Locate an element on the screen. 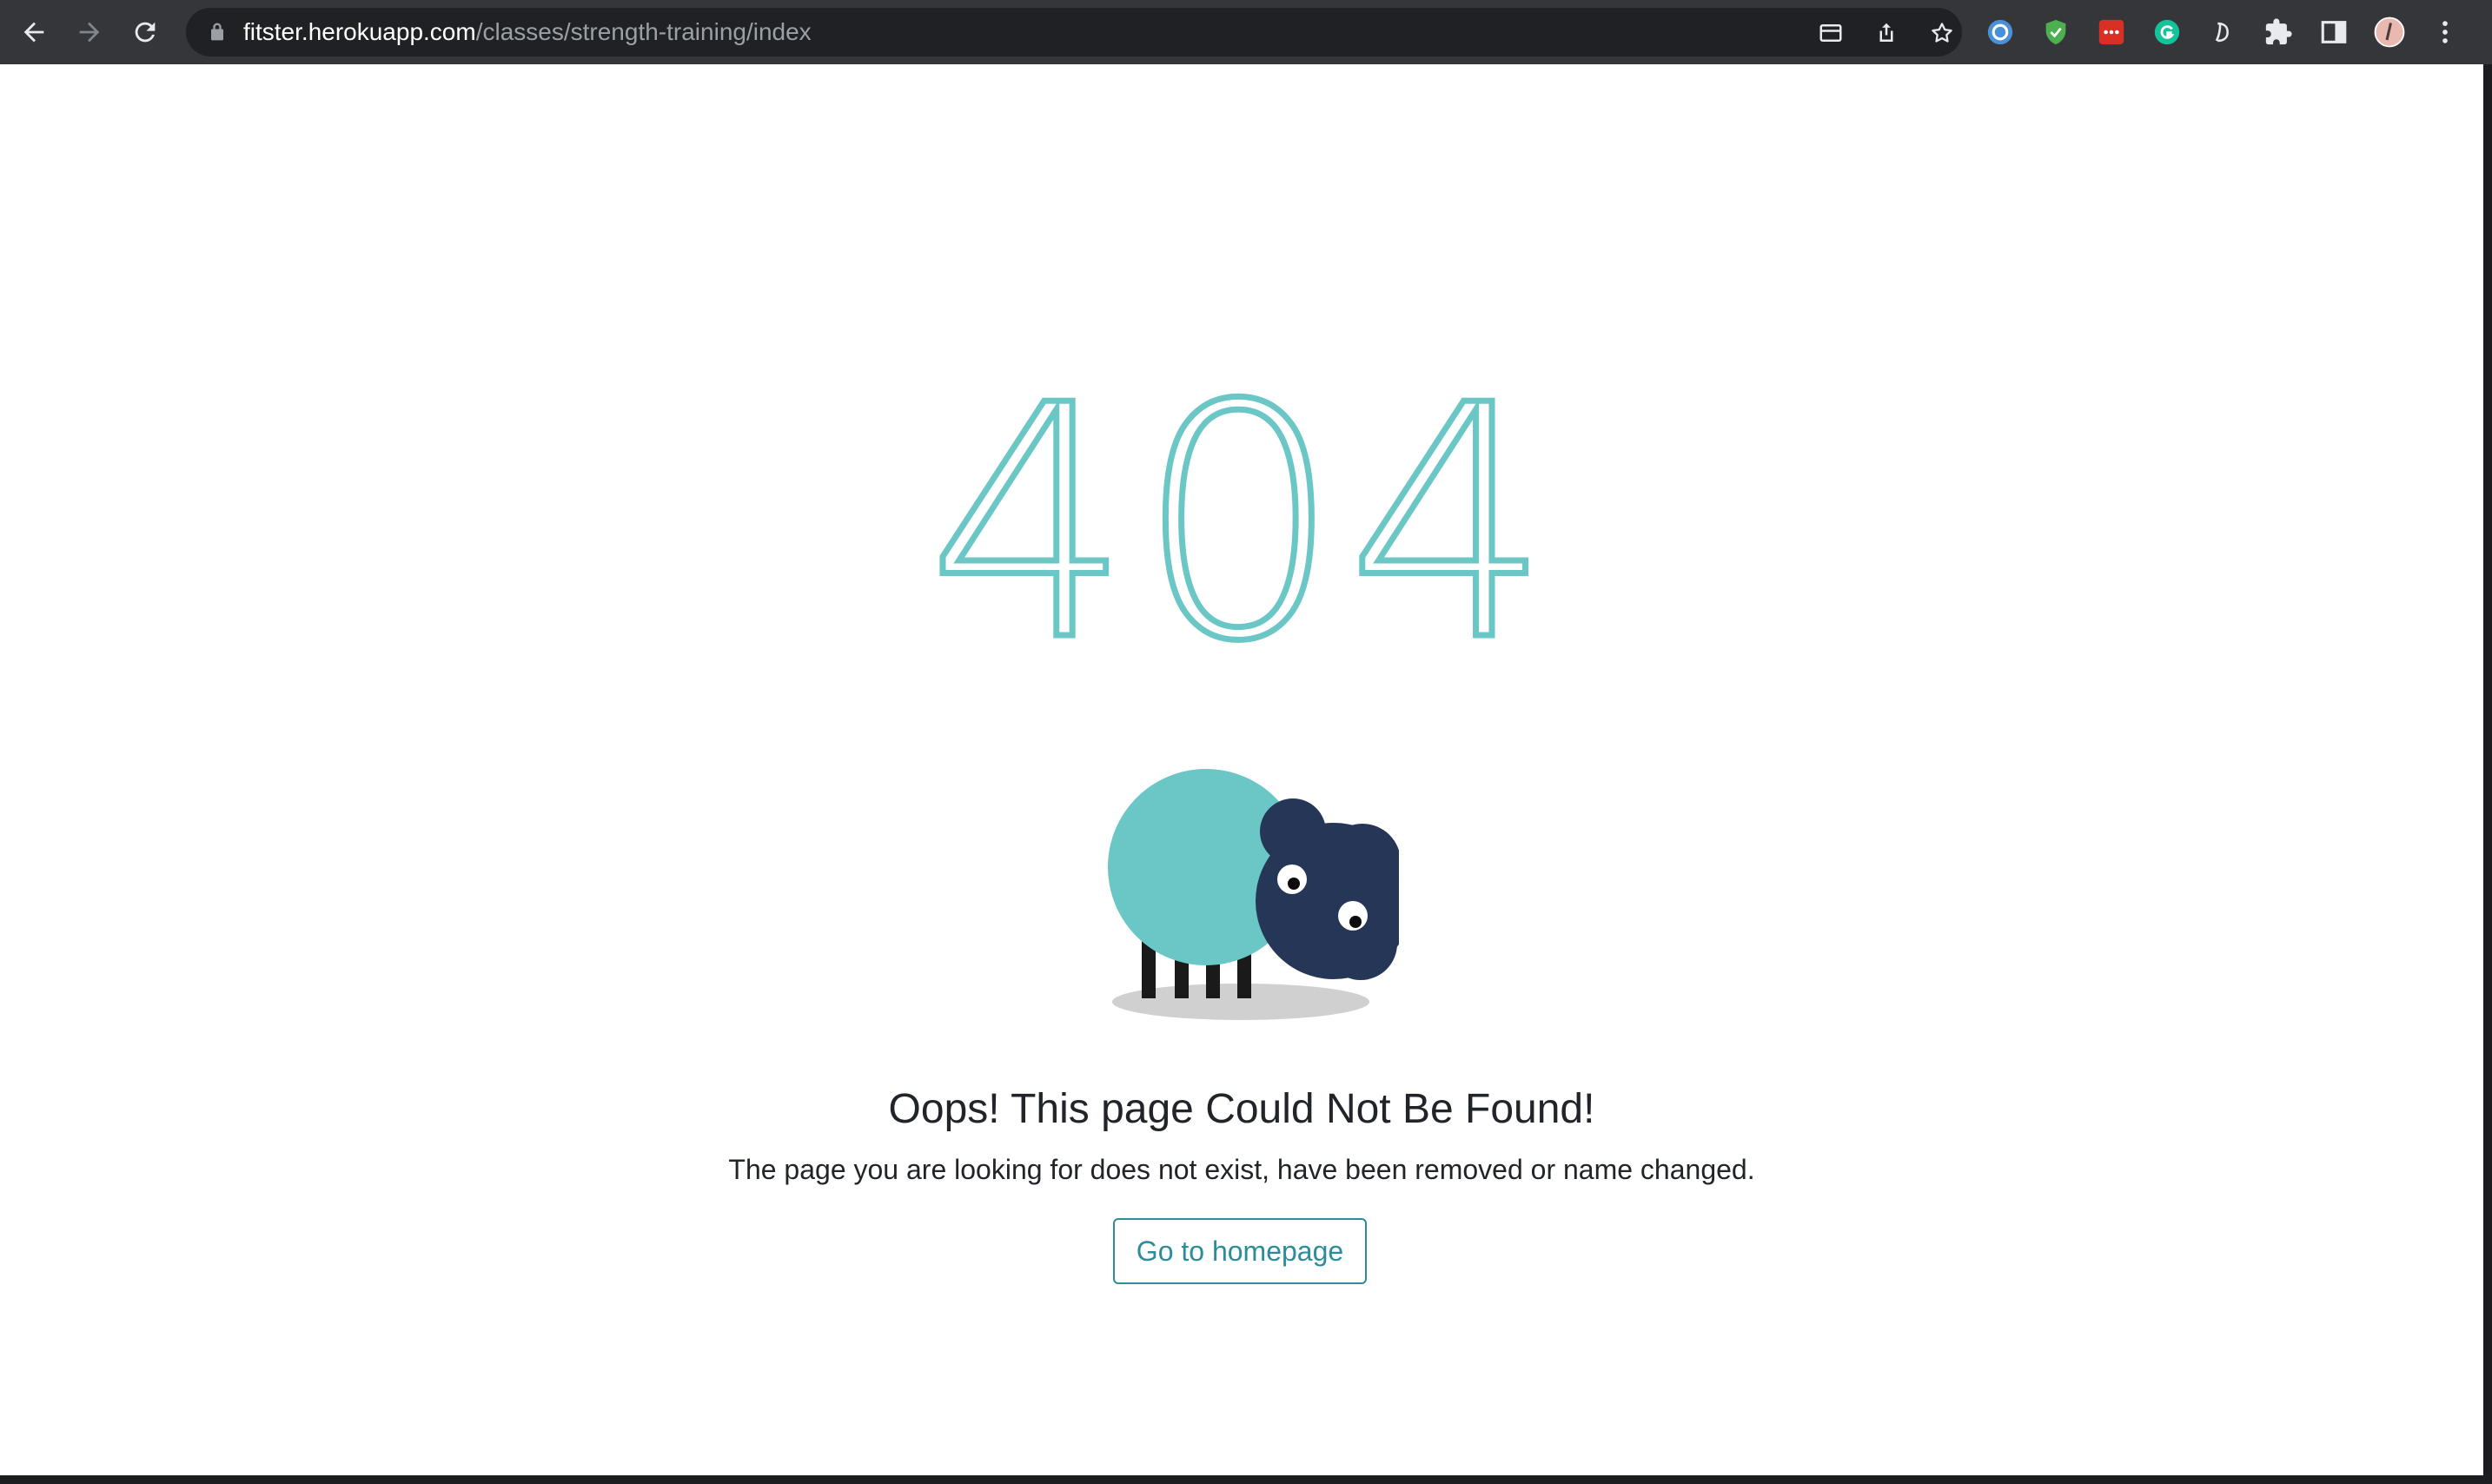  reload-button is located at coordinates (145, 32).